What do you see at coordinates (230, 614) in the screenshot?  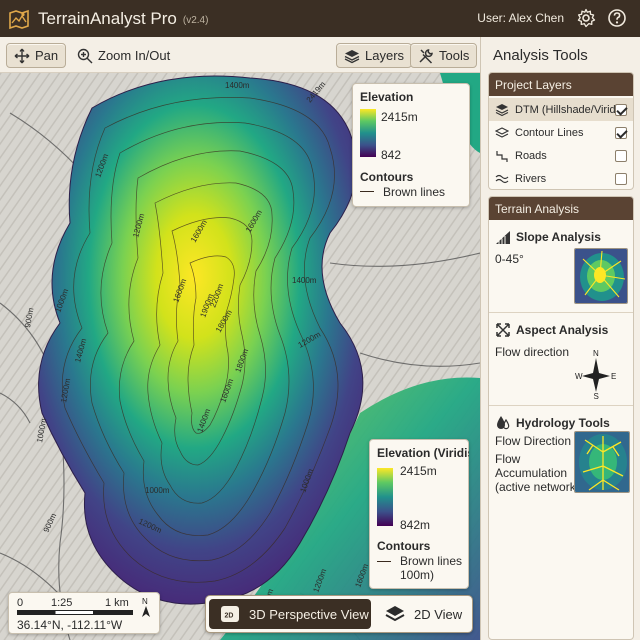 I see `cube-3d-icon: 2D` at bounding box center [230, 614].